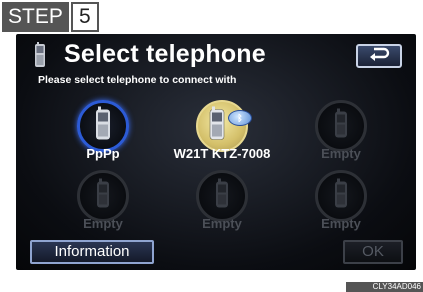 The height and width of the screenshot is (292, 423). I want to click on information-button: Information, so click(92, 252).